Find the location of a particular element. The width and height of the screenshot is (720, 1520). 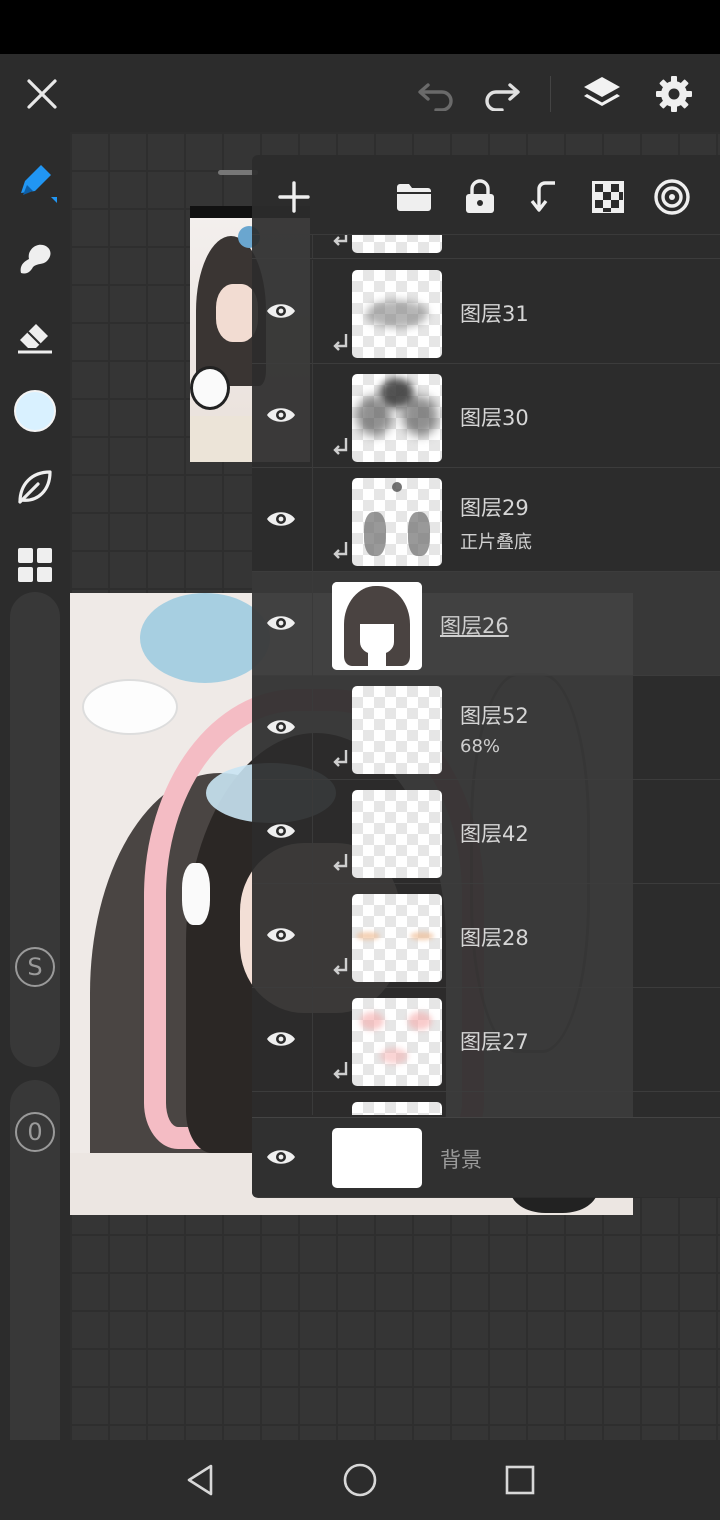

recents-icon is located at coordinates (520, 1480).